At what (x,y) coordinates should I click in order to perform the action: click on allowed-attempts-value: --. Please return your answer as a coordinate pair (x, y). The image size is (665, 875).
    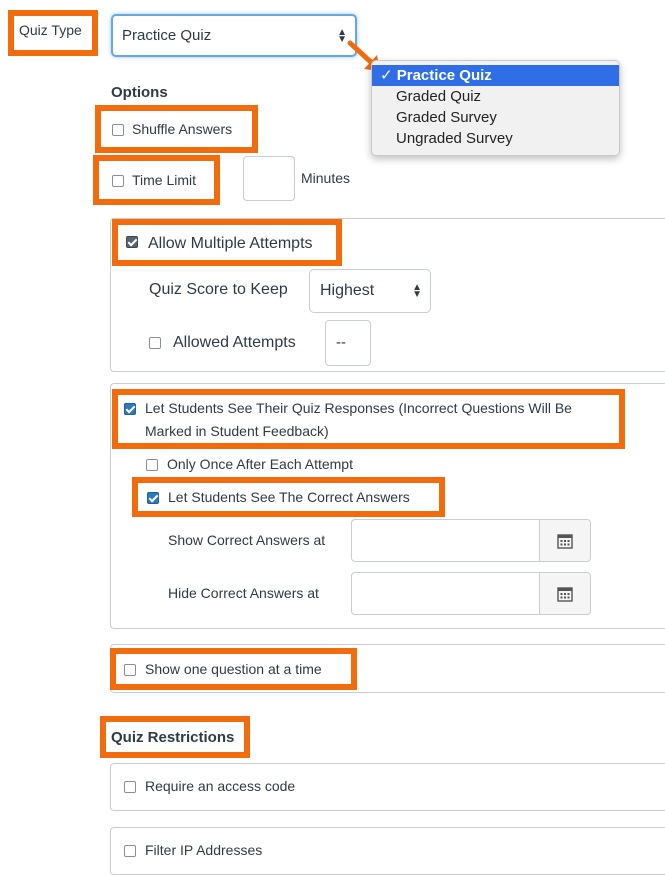
    Looking at the image, I should click on (341, 342).